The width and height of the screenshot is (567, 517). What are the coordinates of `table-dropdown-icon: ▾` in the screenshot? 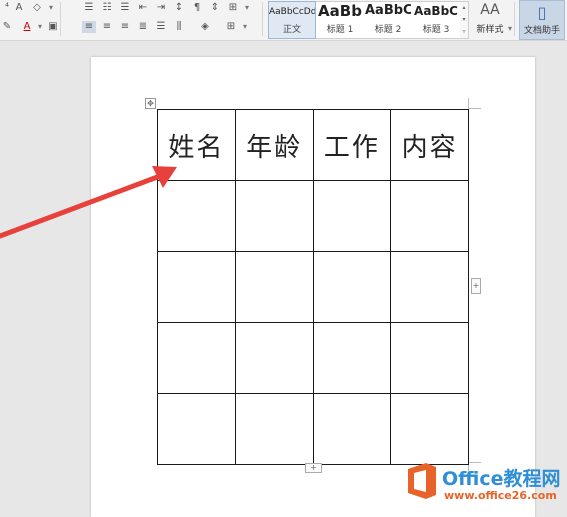 It's located at (247, 8).